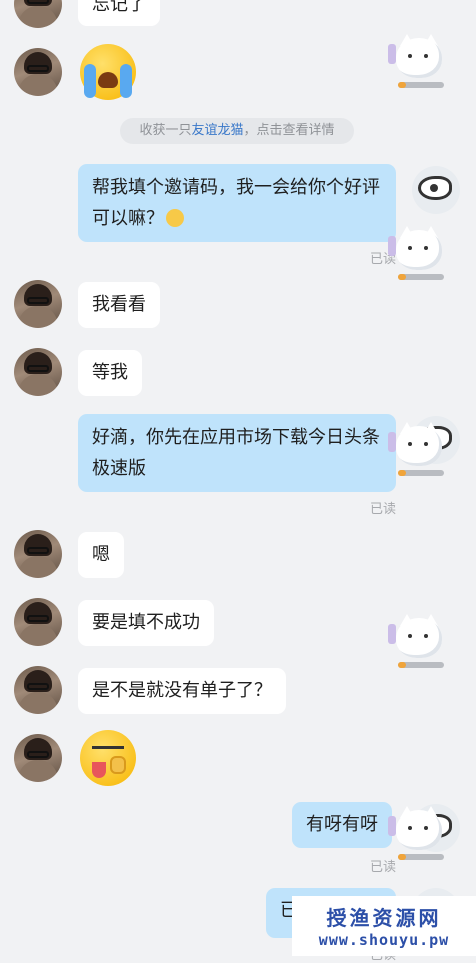  I want to click on smile-emoji-icon, so click(175, 218).